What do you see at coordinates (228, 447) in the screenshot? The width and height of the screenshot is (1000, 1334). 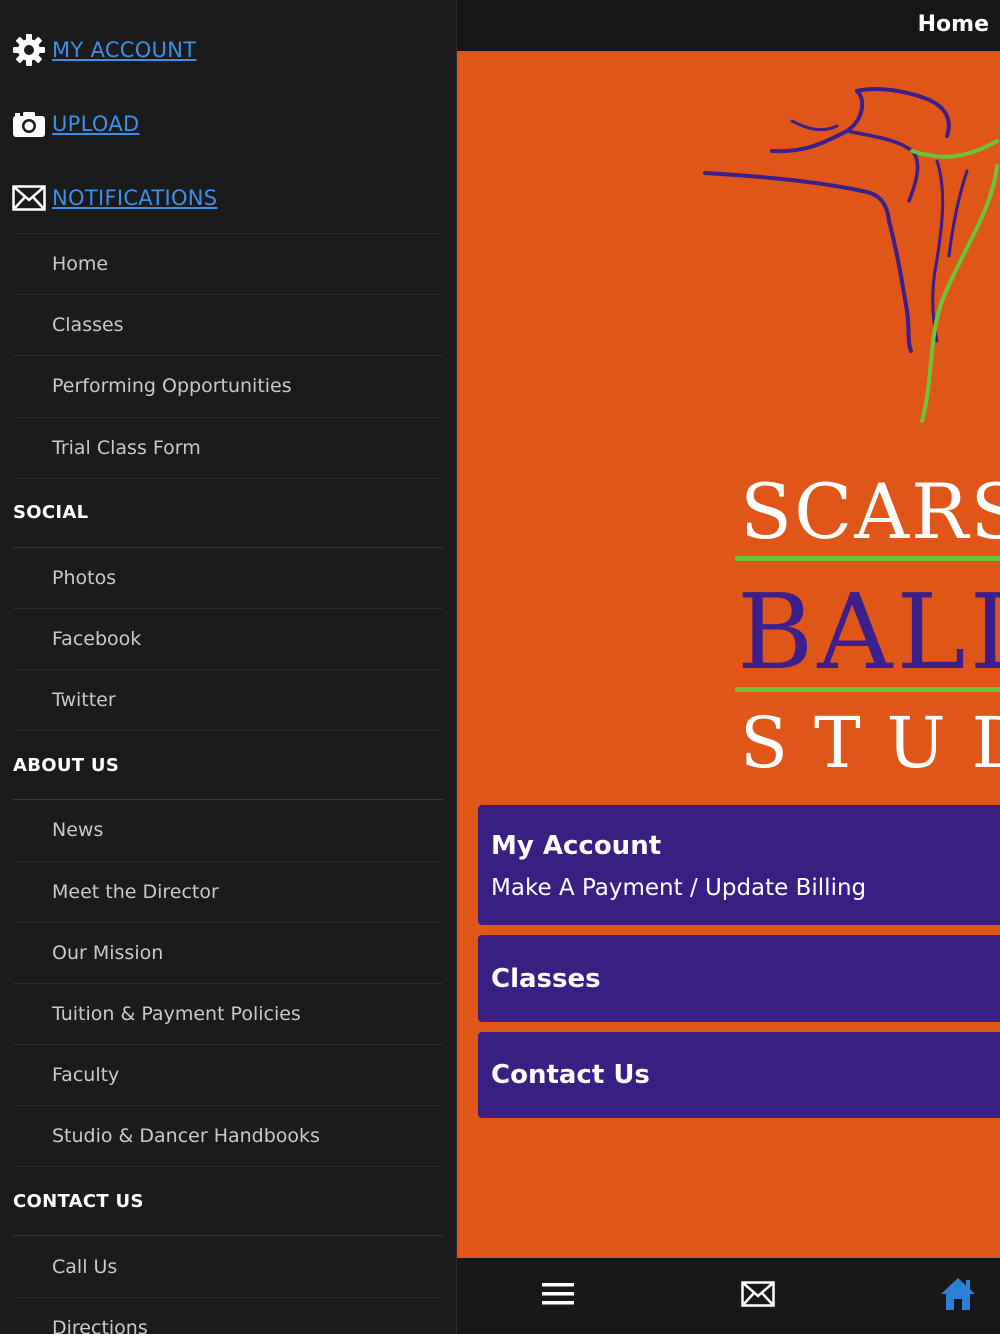 I see `sidebar-item-trial-class-form: Trial Class Form` at bounding box center [228, 447].